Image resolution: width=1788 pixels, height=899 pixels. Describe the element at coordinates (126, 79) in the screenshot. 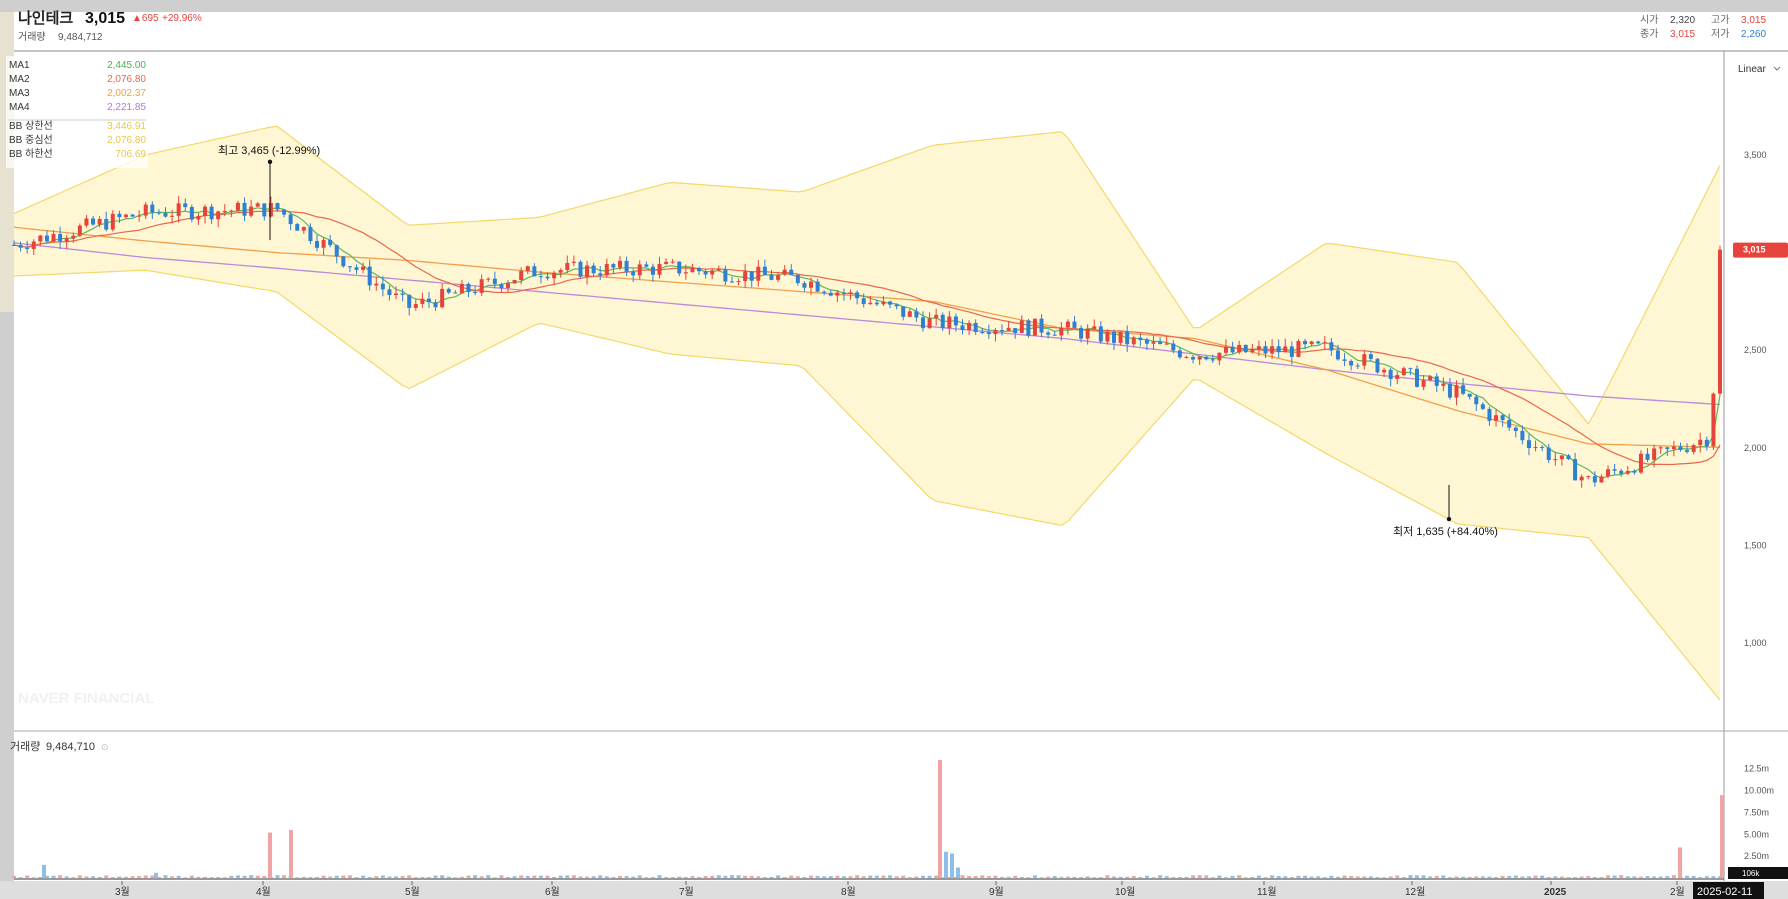

I see `legend-value: 2,076.80` at that location.